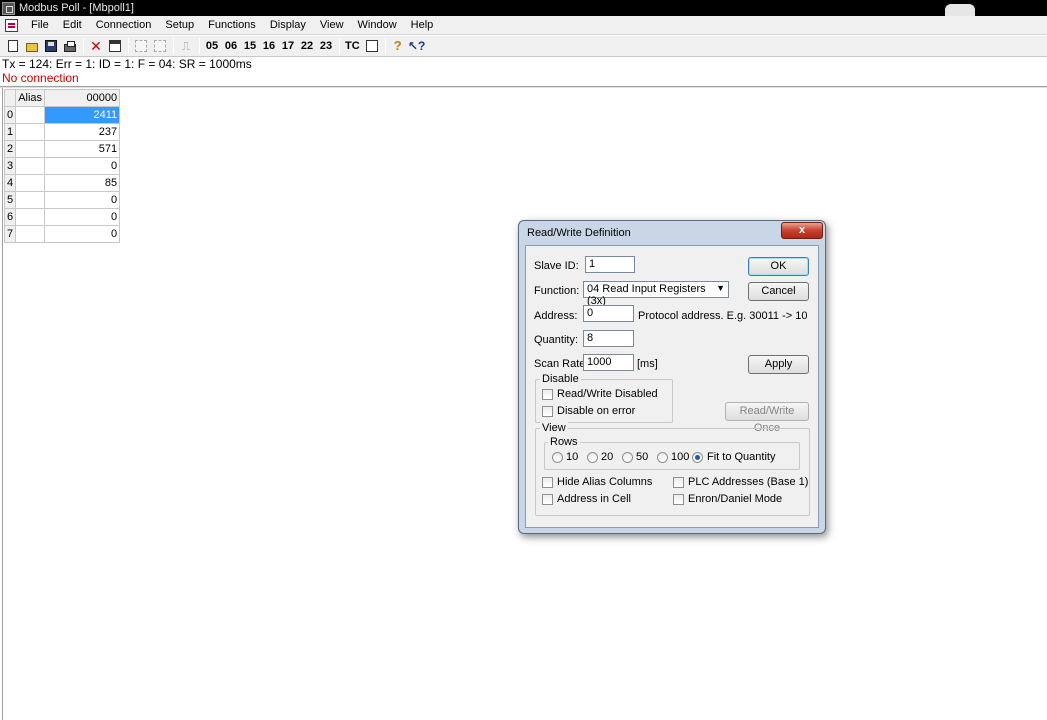 The image size is (1047, 720). What do you see at coordinates (82, 183) in the screenshot?
I see `value-cell: 85` at bounding box center [82, 183].